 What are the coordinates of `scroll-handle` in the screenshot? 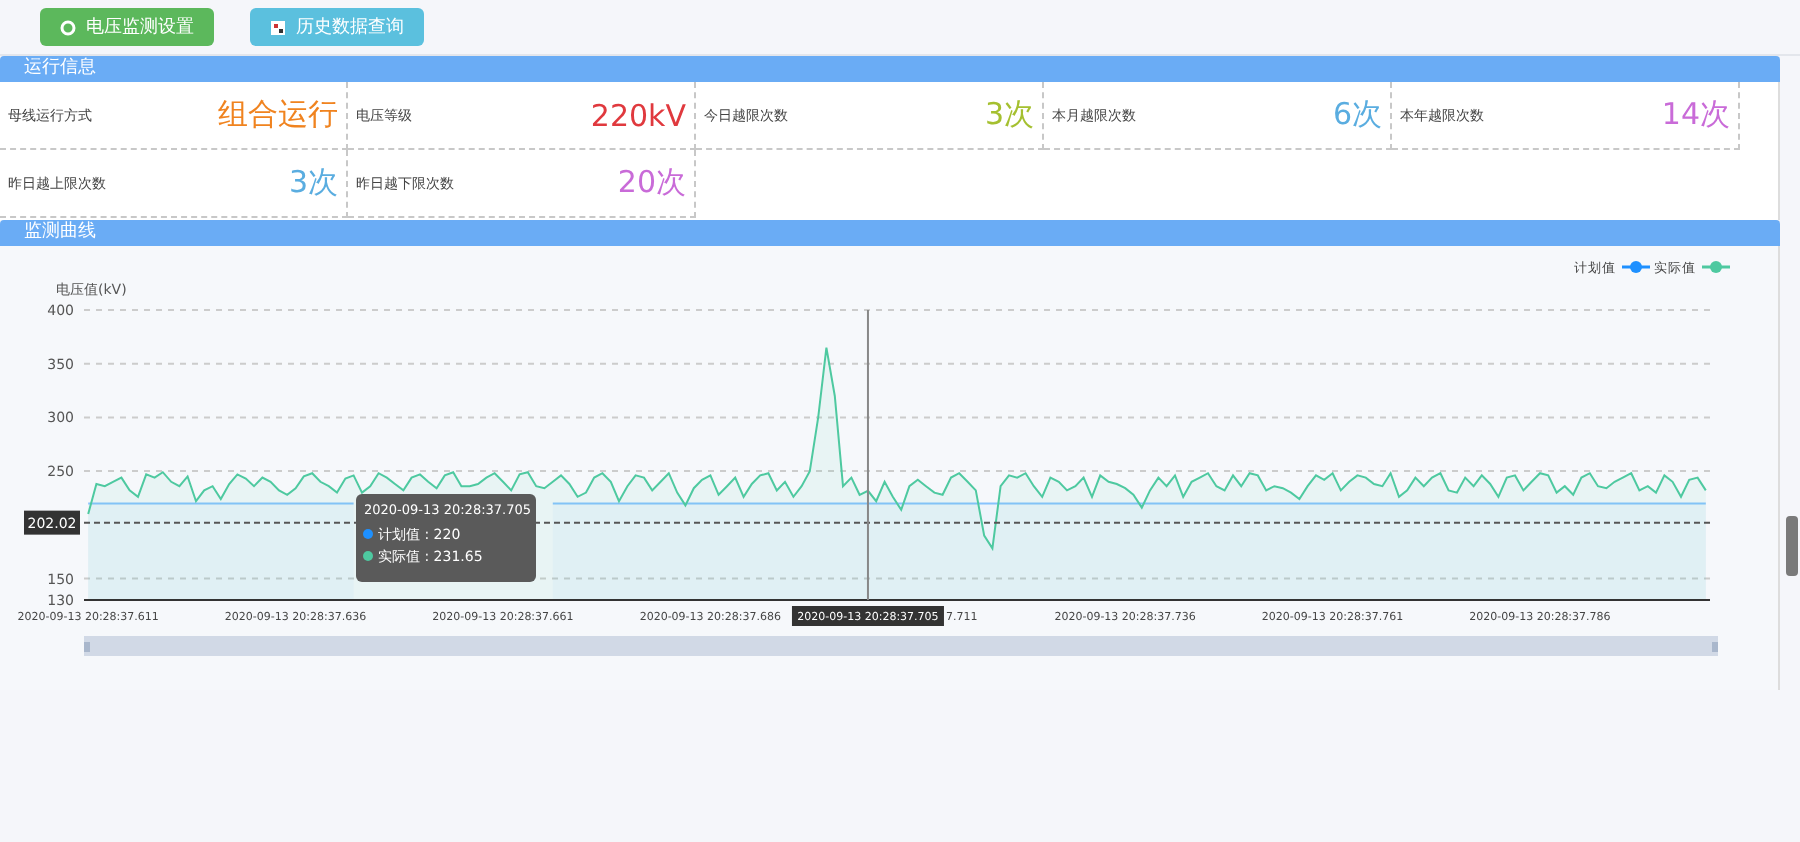 It's located at (1792, 546).